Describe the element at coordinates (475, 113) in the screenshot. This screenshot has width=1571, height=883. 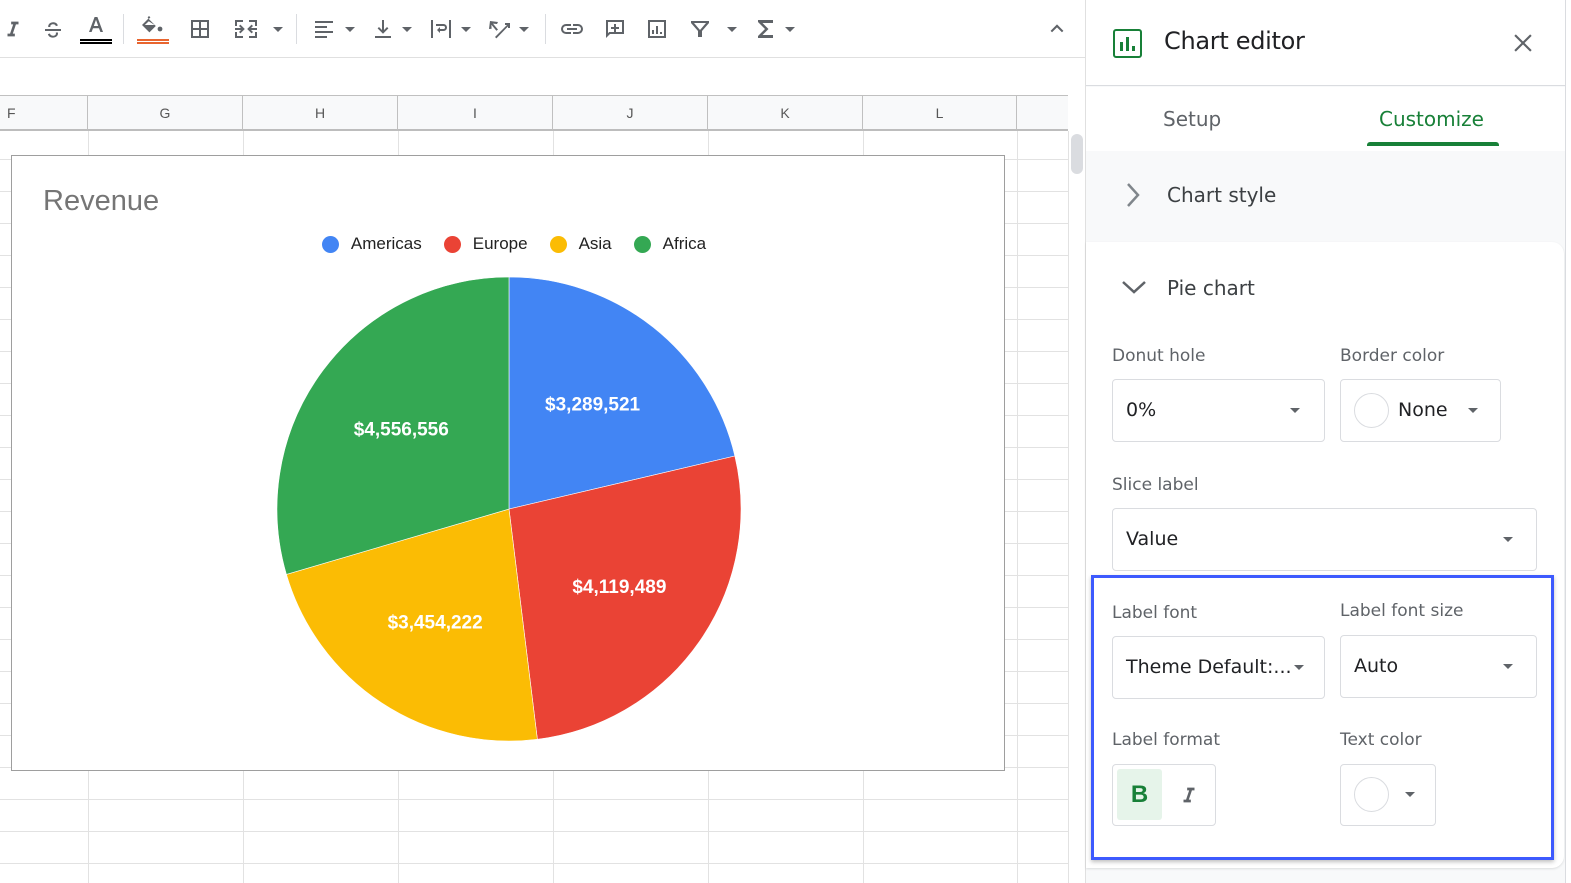
I see `column-header: I` at that location.